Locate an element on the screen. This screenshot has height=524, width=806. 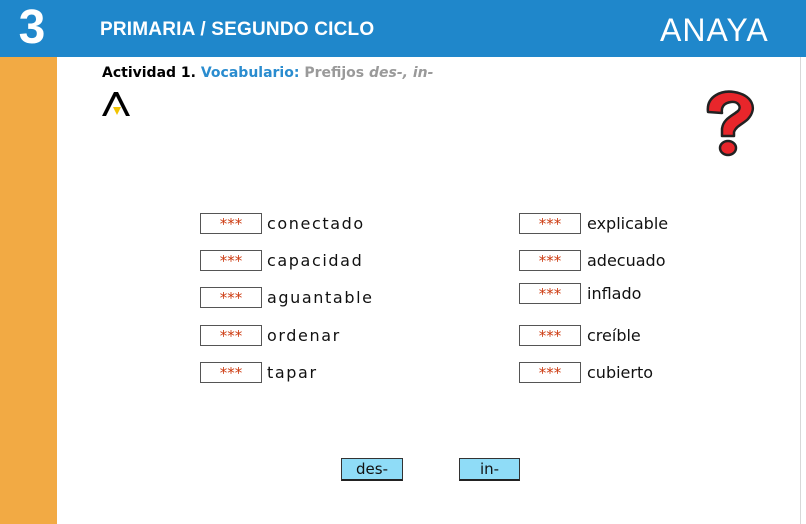
root-word: adecuado is located at coordinates (626, 260).